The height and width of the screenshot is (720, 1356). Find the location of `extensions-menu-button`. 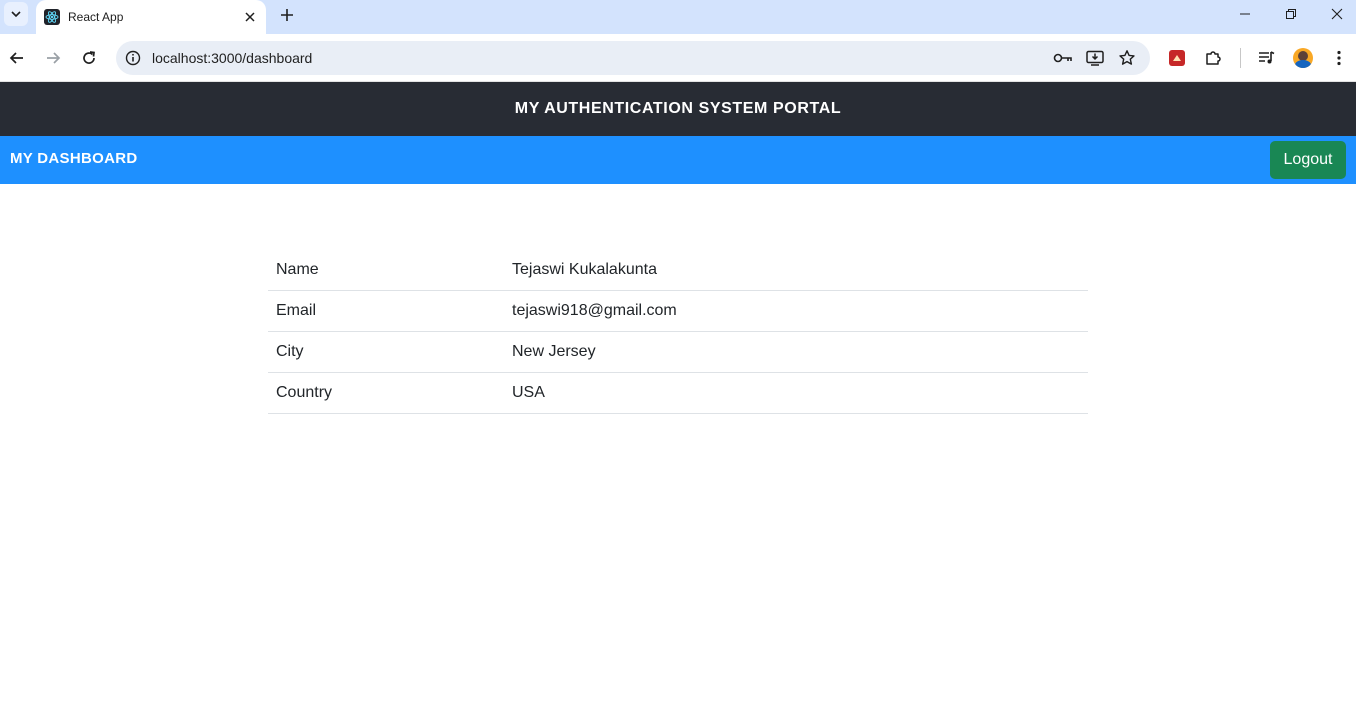

extensions-menu-button is located at coordinates (1213, 58).